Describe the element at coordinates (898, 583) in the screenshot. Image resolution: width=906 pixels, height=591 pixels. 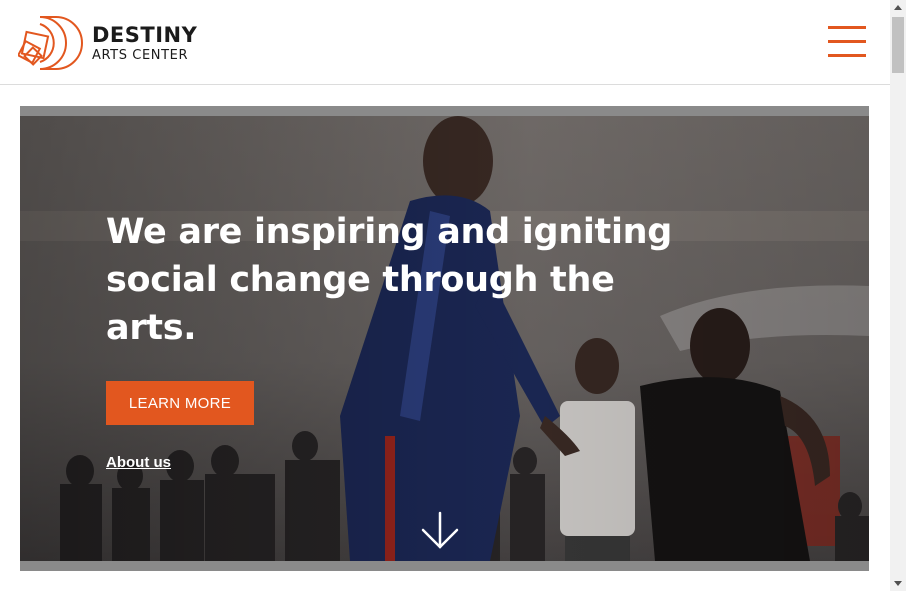
I see `scroll-down-icon` at that location.